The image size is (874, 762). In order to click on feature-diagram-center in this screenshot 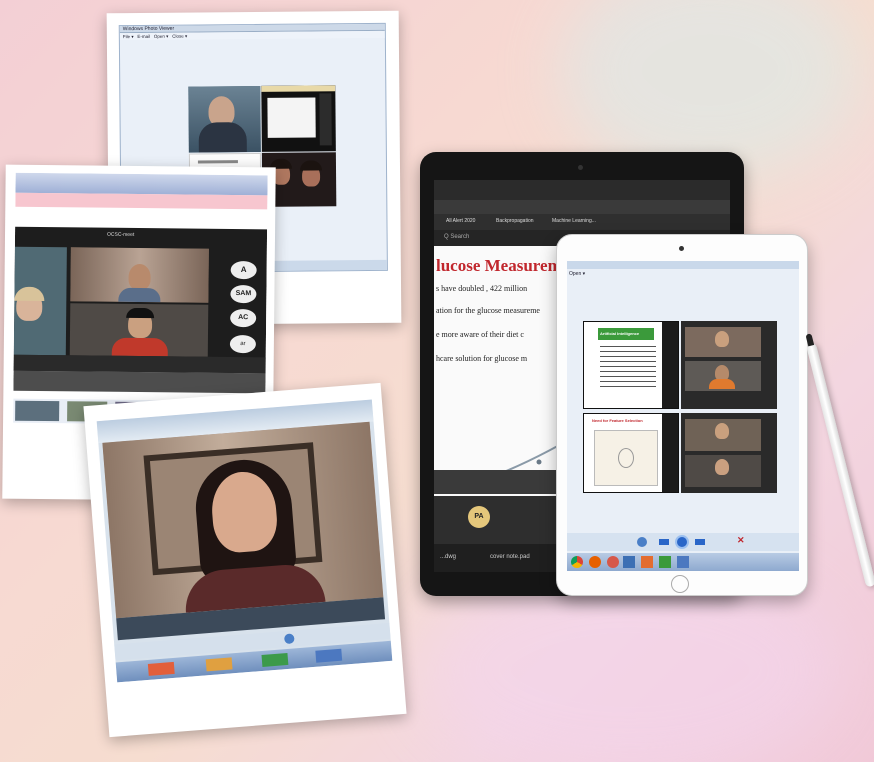, I will do `click(626, 458)`.